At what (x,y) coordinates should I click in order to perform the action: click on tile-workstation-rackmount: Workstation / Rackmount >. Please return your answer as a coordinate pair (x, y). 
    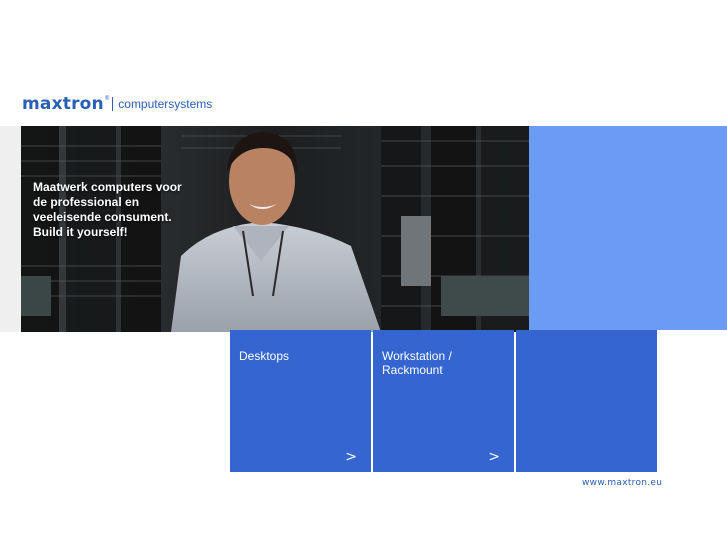
    Looking at the image, I should click on (443, 401).